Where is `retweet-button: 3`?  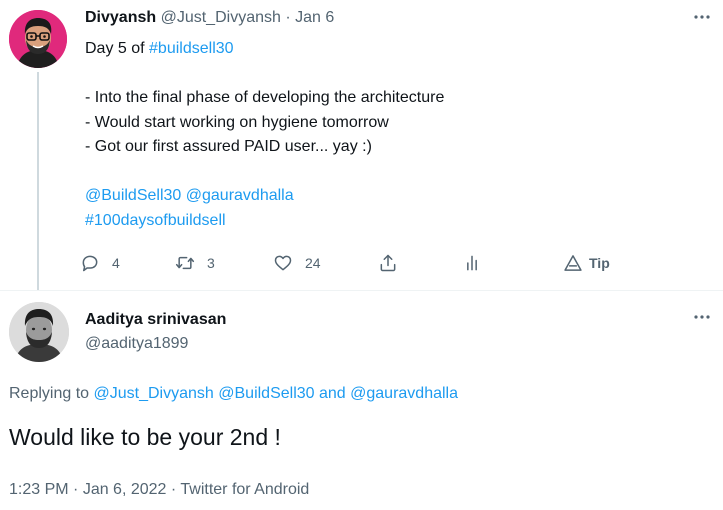
retweet-button: 3 is located at coordinates (195, 263).